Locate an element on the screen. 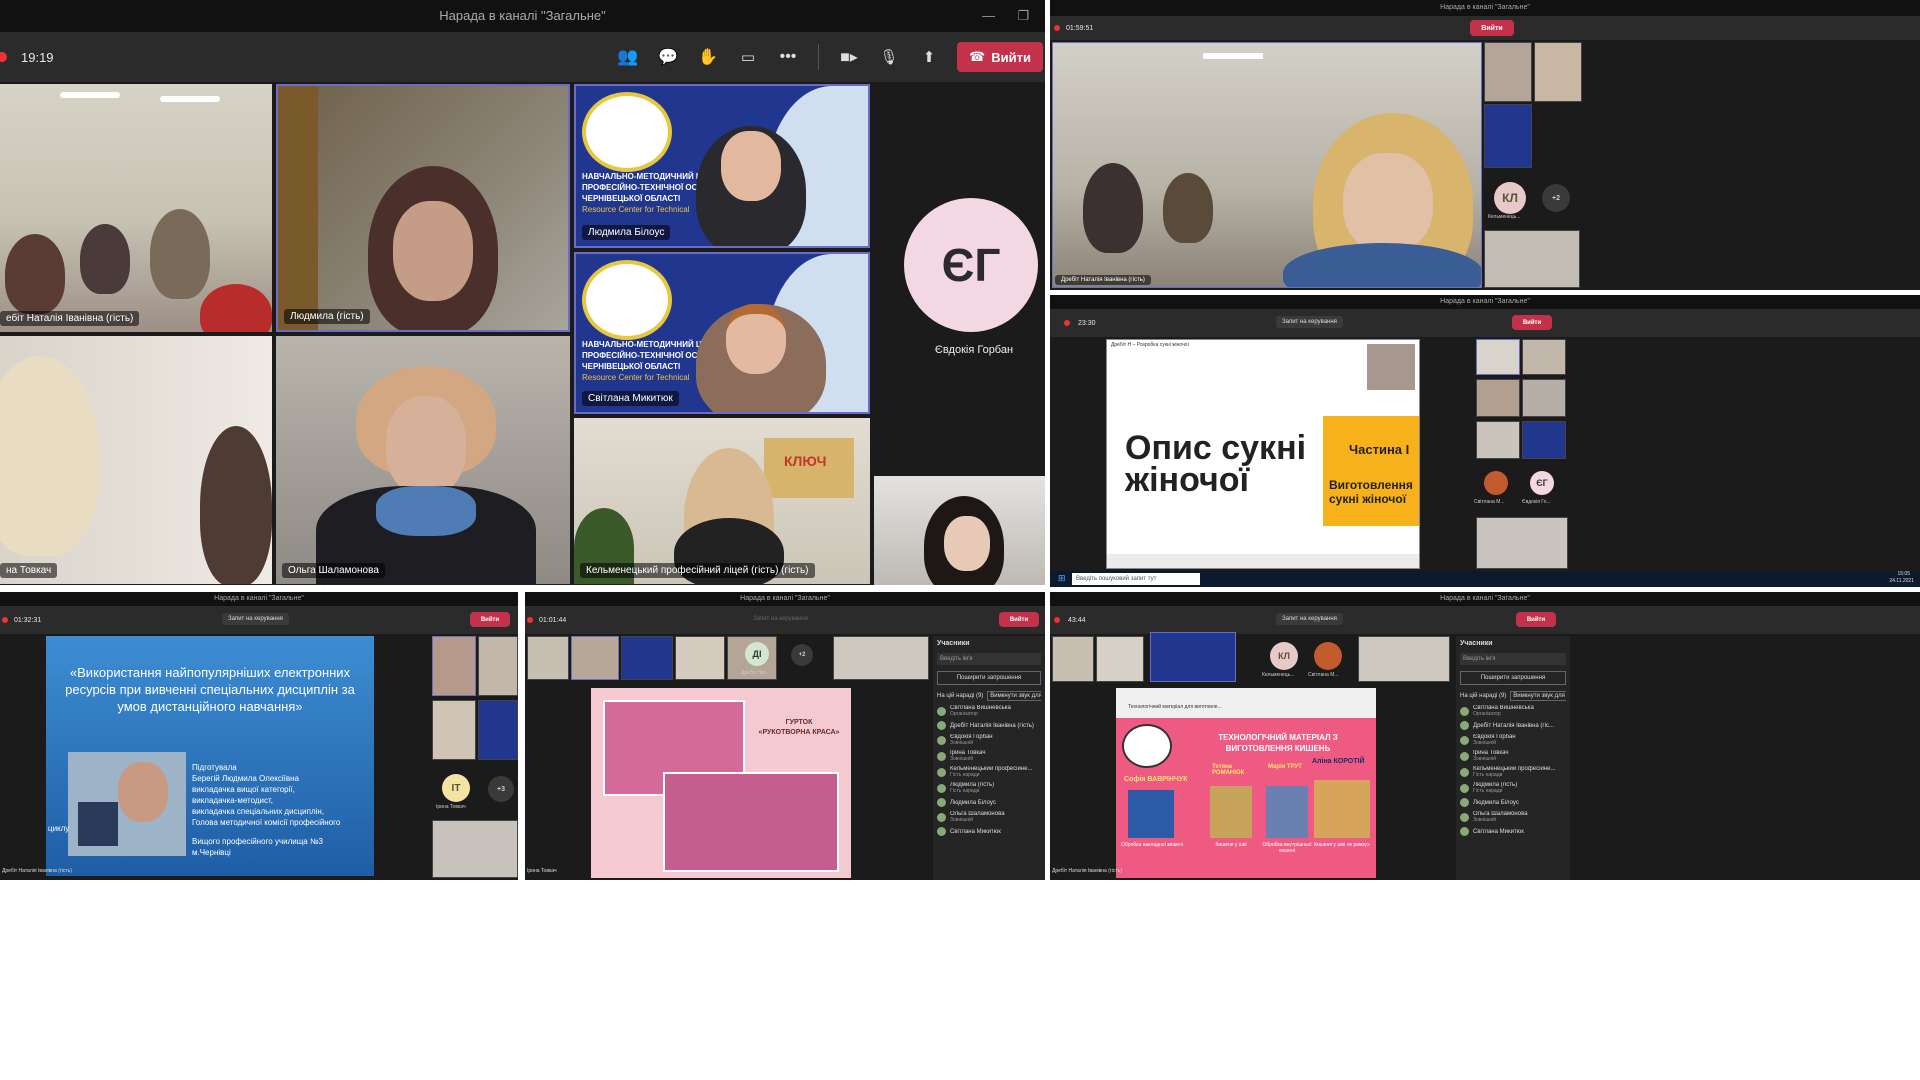 The width and height of the screenshot is (1920, 1080). participant-info: Євдокія Горбан Зовнішній is located at coordinates (971, 740).